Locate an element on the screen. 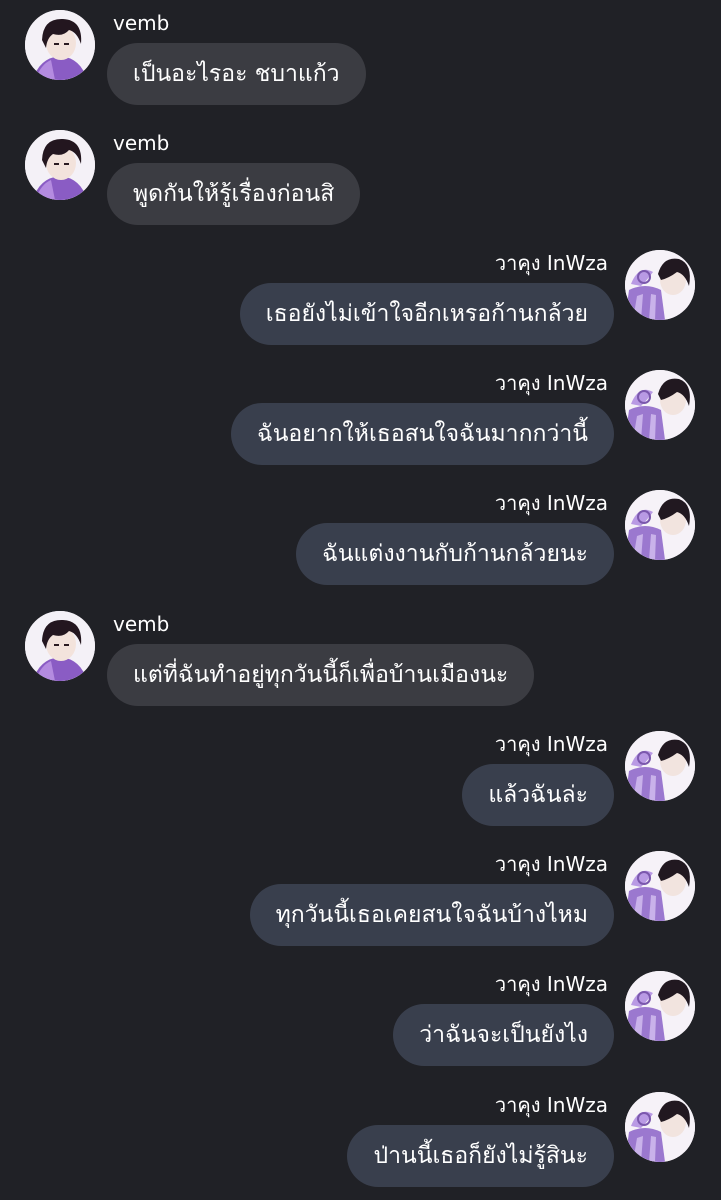  message-bubble: ว่าฉันจะเป็นยังไง is located at coordinates (503, 1035).